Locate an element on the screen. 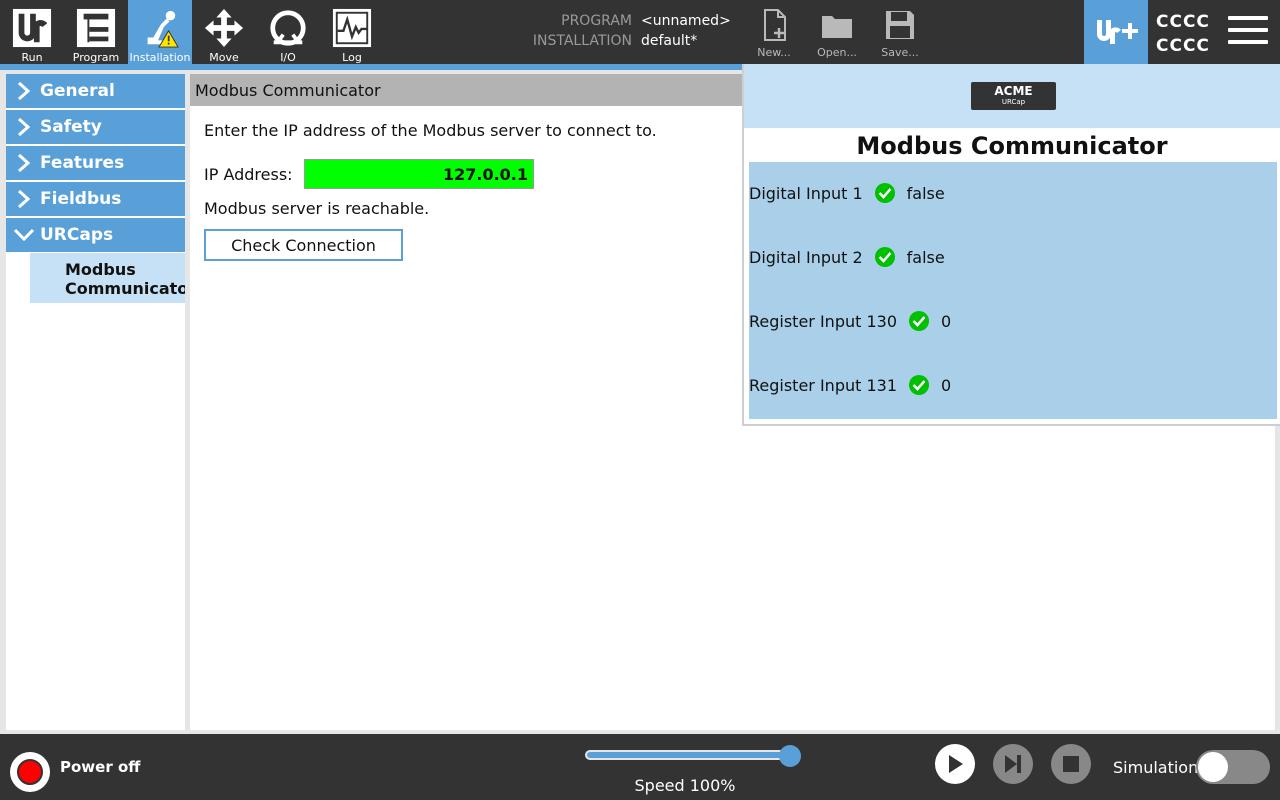 Image resolution: width=1280 pixels, height=800 pixels. speed-slider-handle is located at coordinates (790, 756).